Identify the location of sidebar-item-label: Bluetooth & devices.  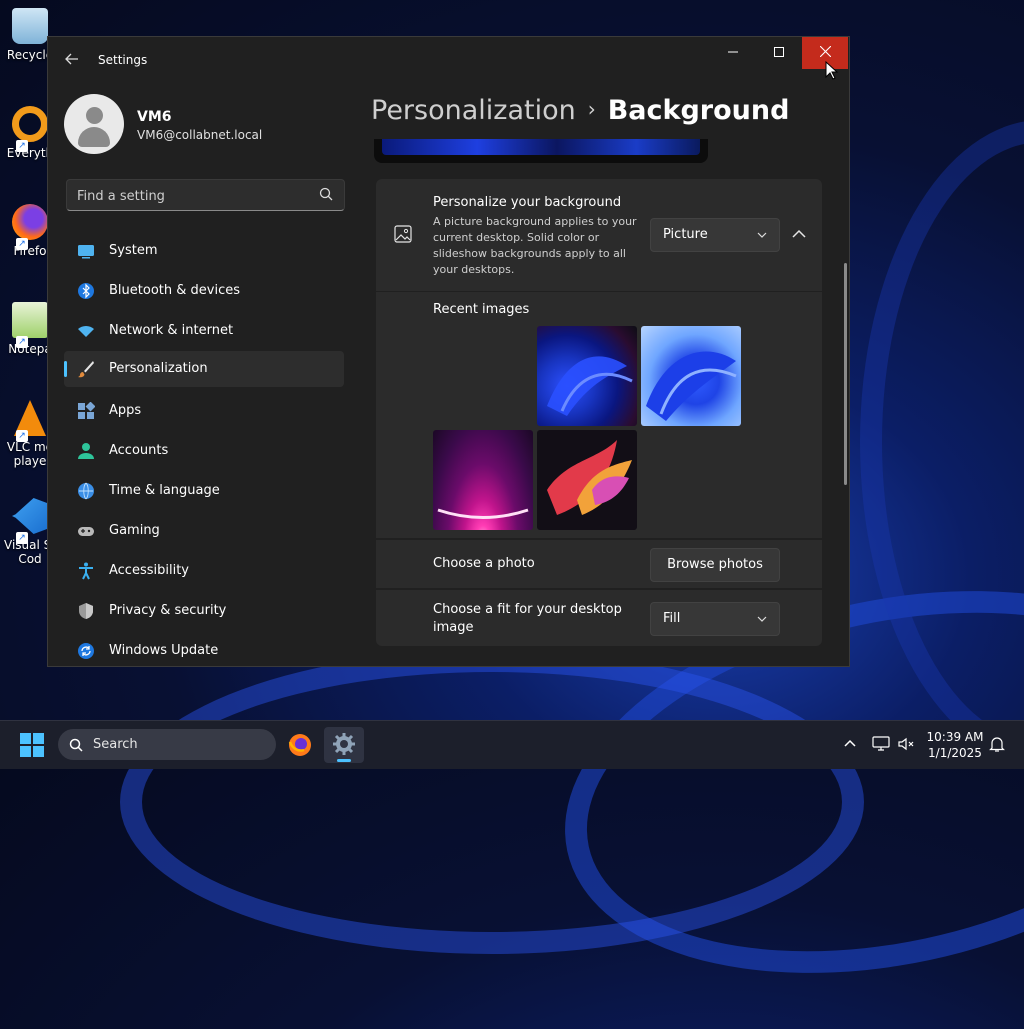
(174, 290).